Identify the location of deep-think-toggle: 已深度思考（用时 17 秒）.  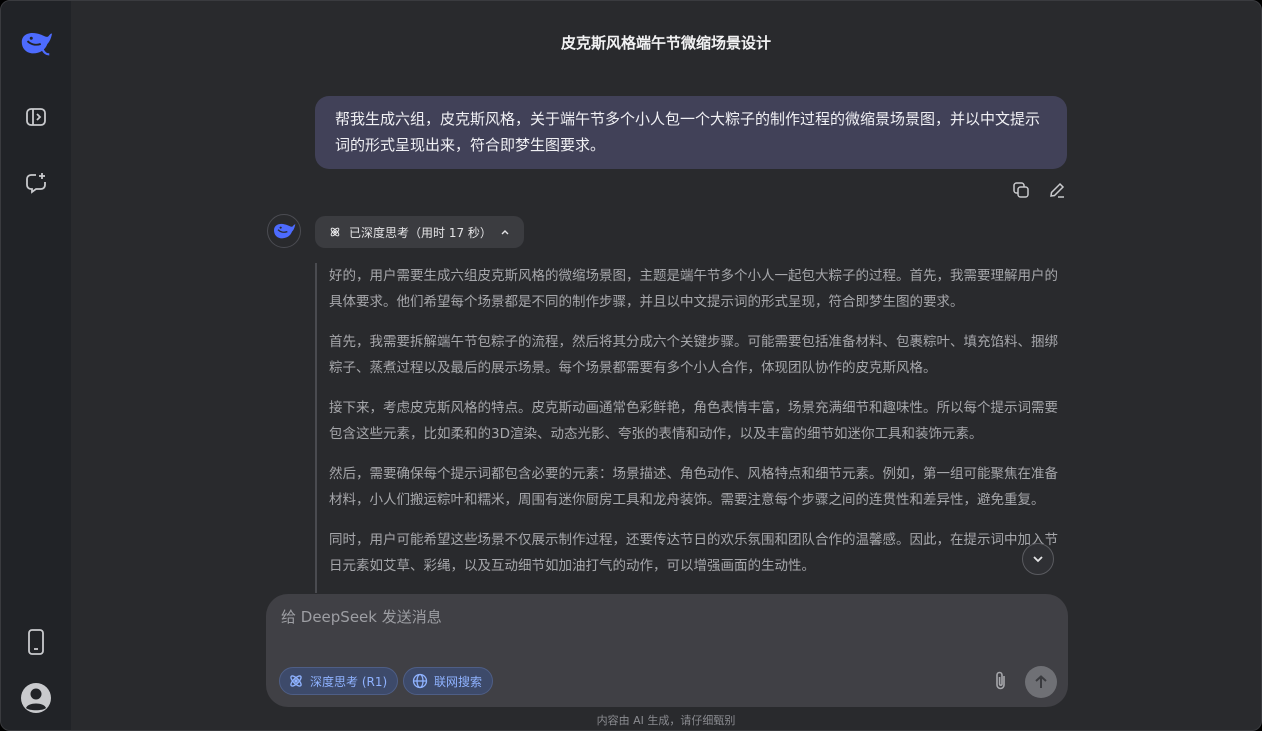
(419, 232).